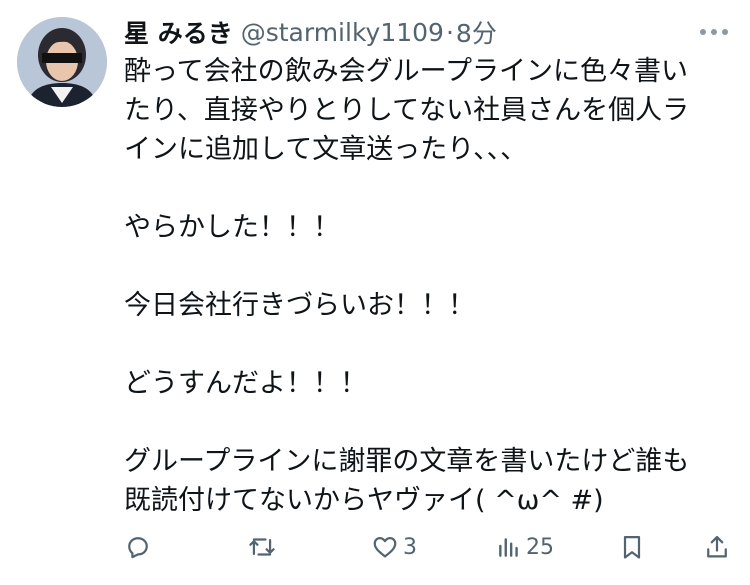 Image resolution: width=750 pixels, height=585 pixels. I want to click on like-button: 3, so click(394, 547).